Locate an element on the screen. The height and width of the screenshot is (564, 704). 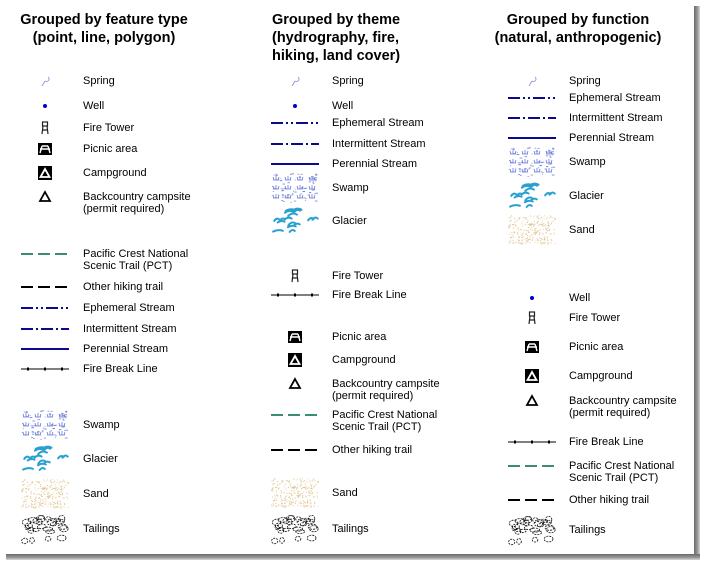
legend-label: Campground is located at coordinates (364, 360).